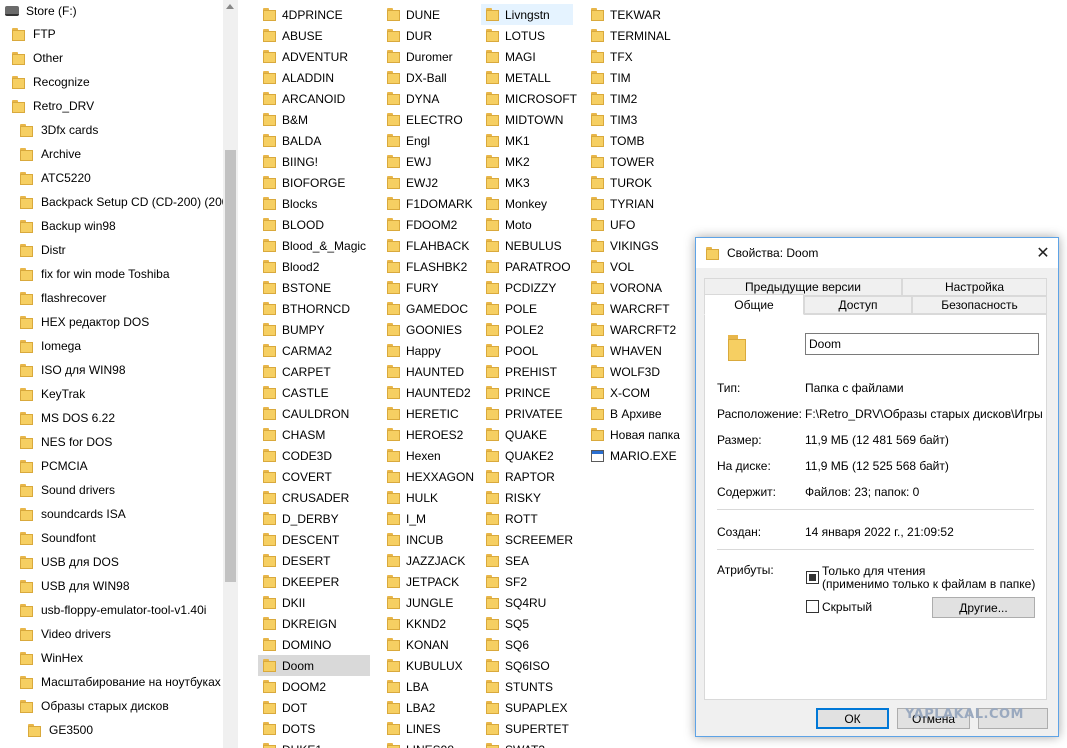  I want to click on file-item: Happy, so click(430, 350).